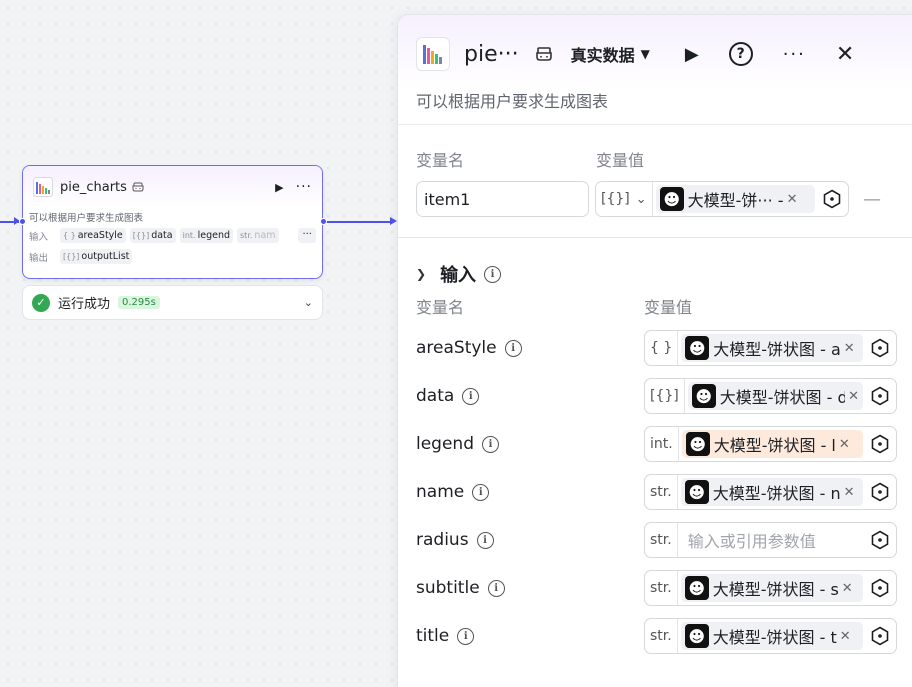  I want to click on panel-title: pie···, so click(491, 54).